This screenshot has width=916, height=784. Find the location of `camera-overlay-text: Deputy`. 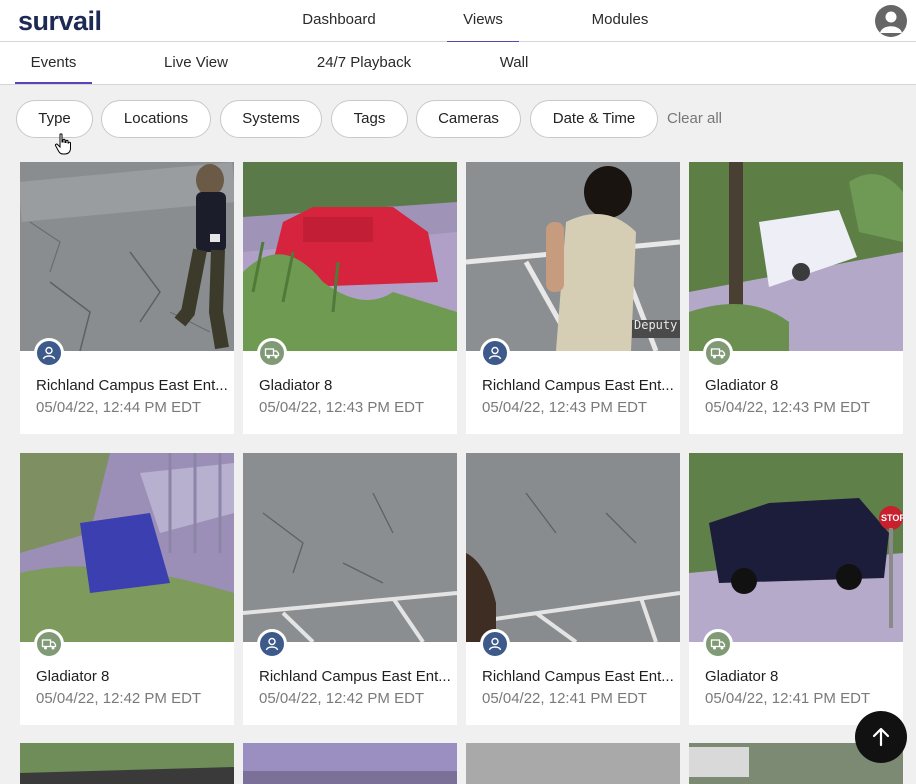

camera-overlay-text: Deputy is located at coordinates (656, 325).